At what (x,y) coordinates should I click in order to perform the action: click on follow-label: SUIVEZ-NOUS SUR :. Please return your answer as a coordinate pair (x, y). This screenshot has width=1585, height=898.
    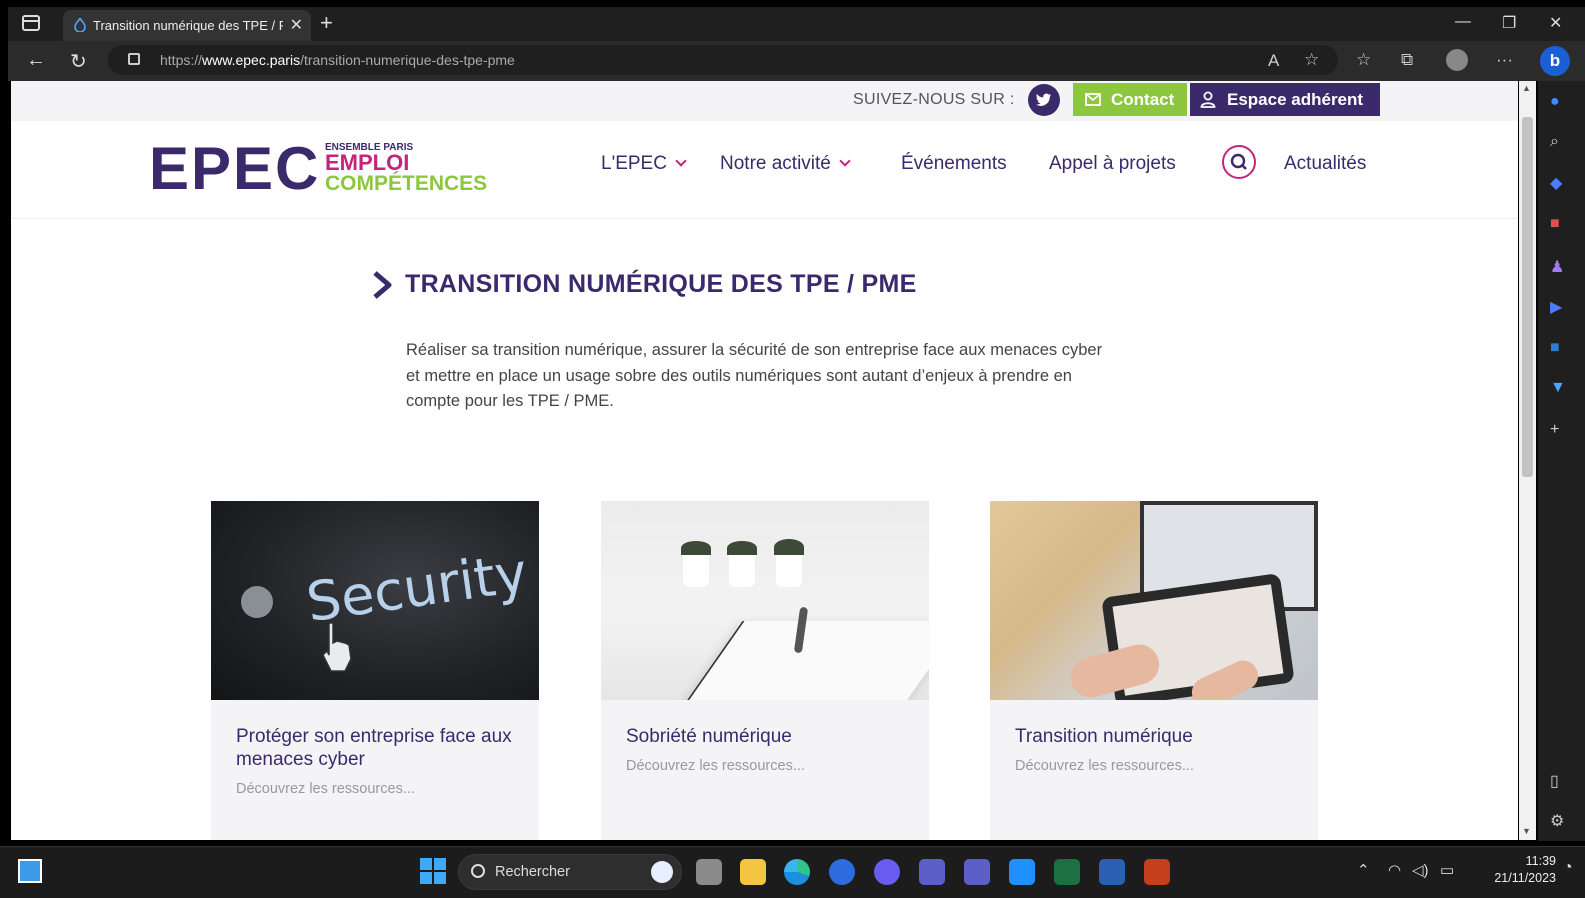
    Looking at the image, I should click on (934, 99).